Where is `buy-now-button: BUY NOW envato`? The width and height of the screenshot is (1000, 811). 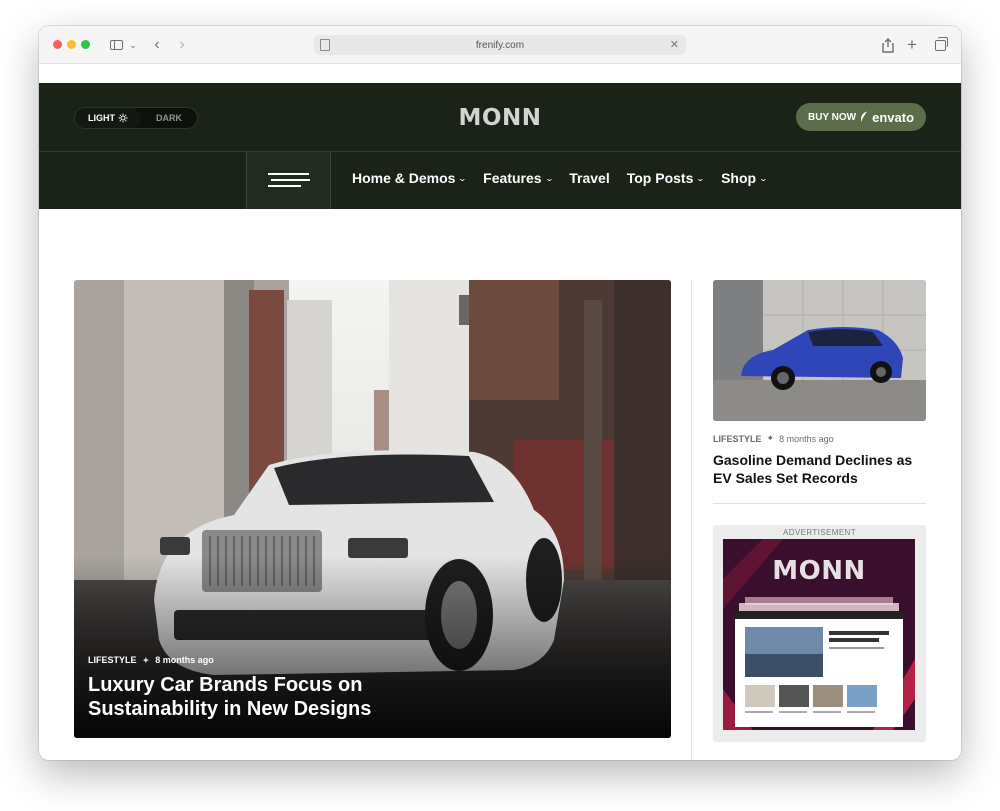 buy-now-button: BUY NOW envato is located at coordinates (861, 117).